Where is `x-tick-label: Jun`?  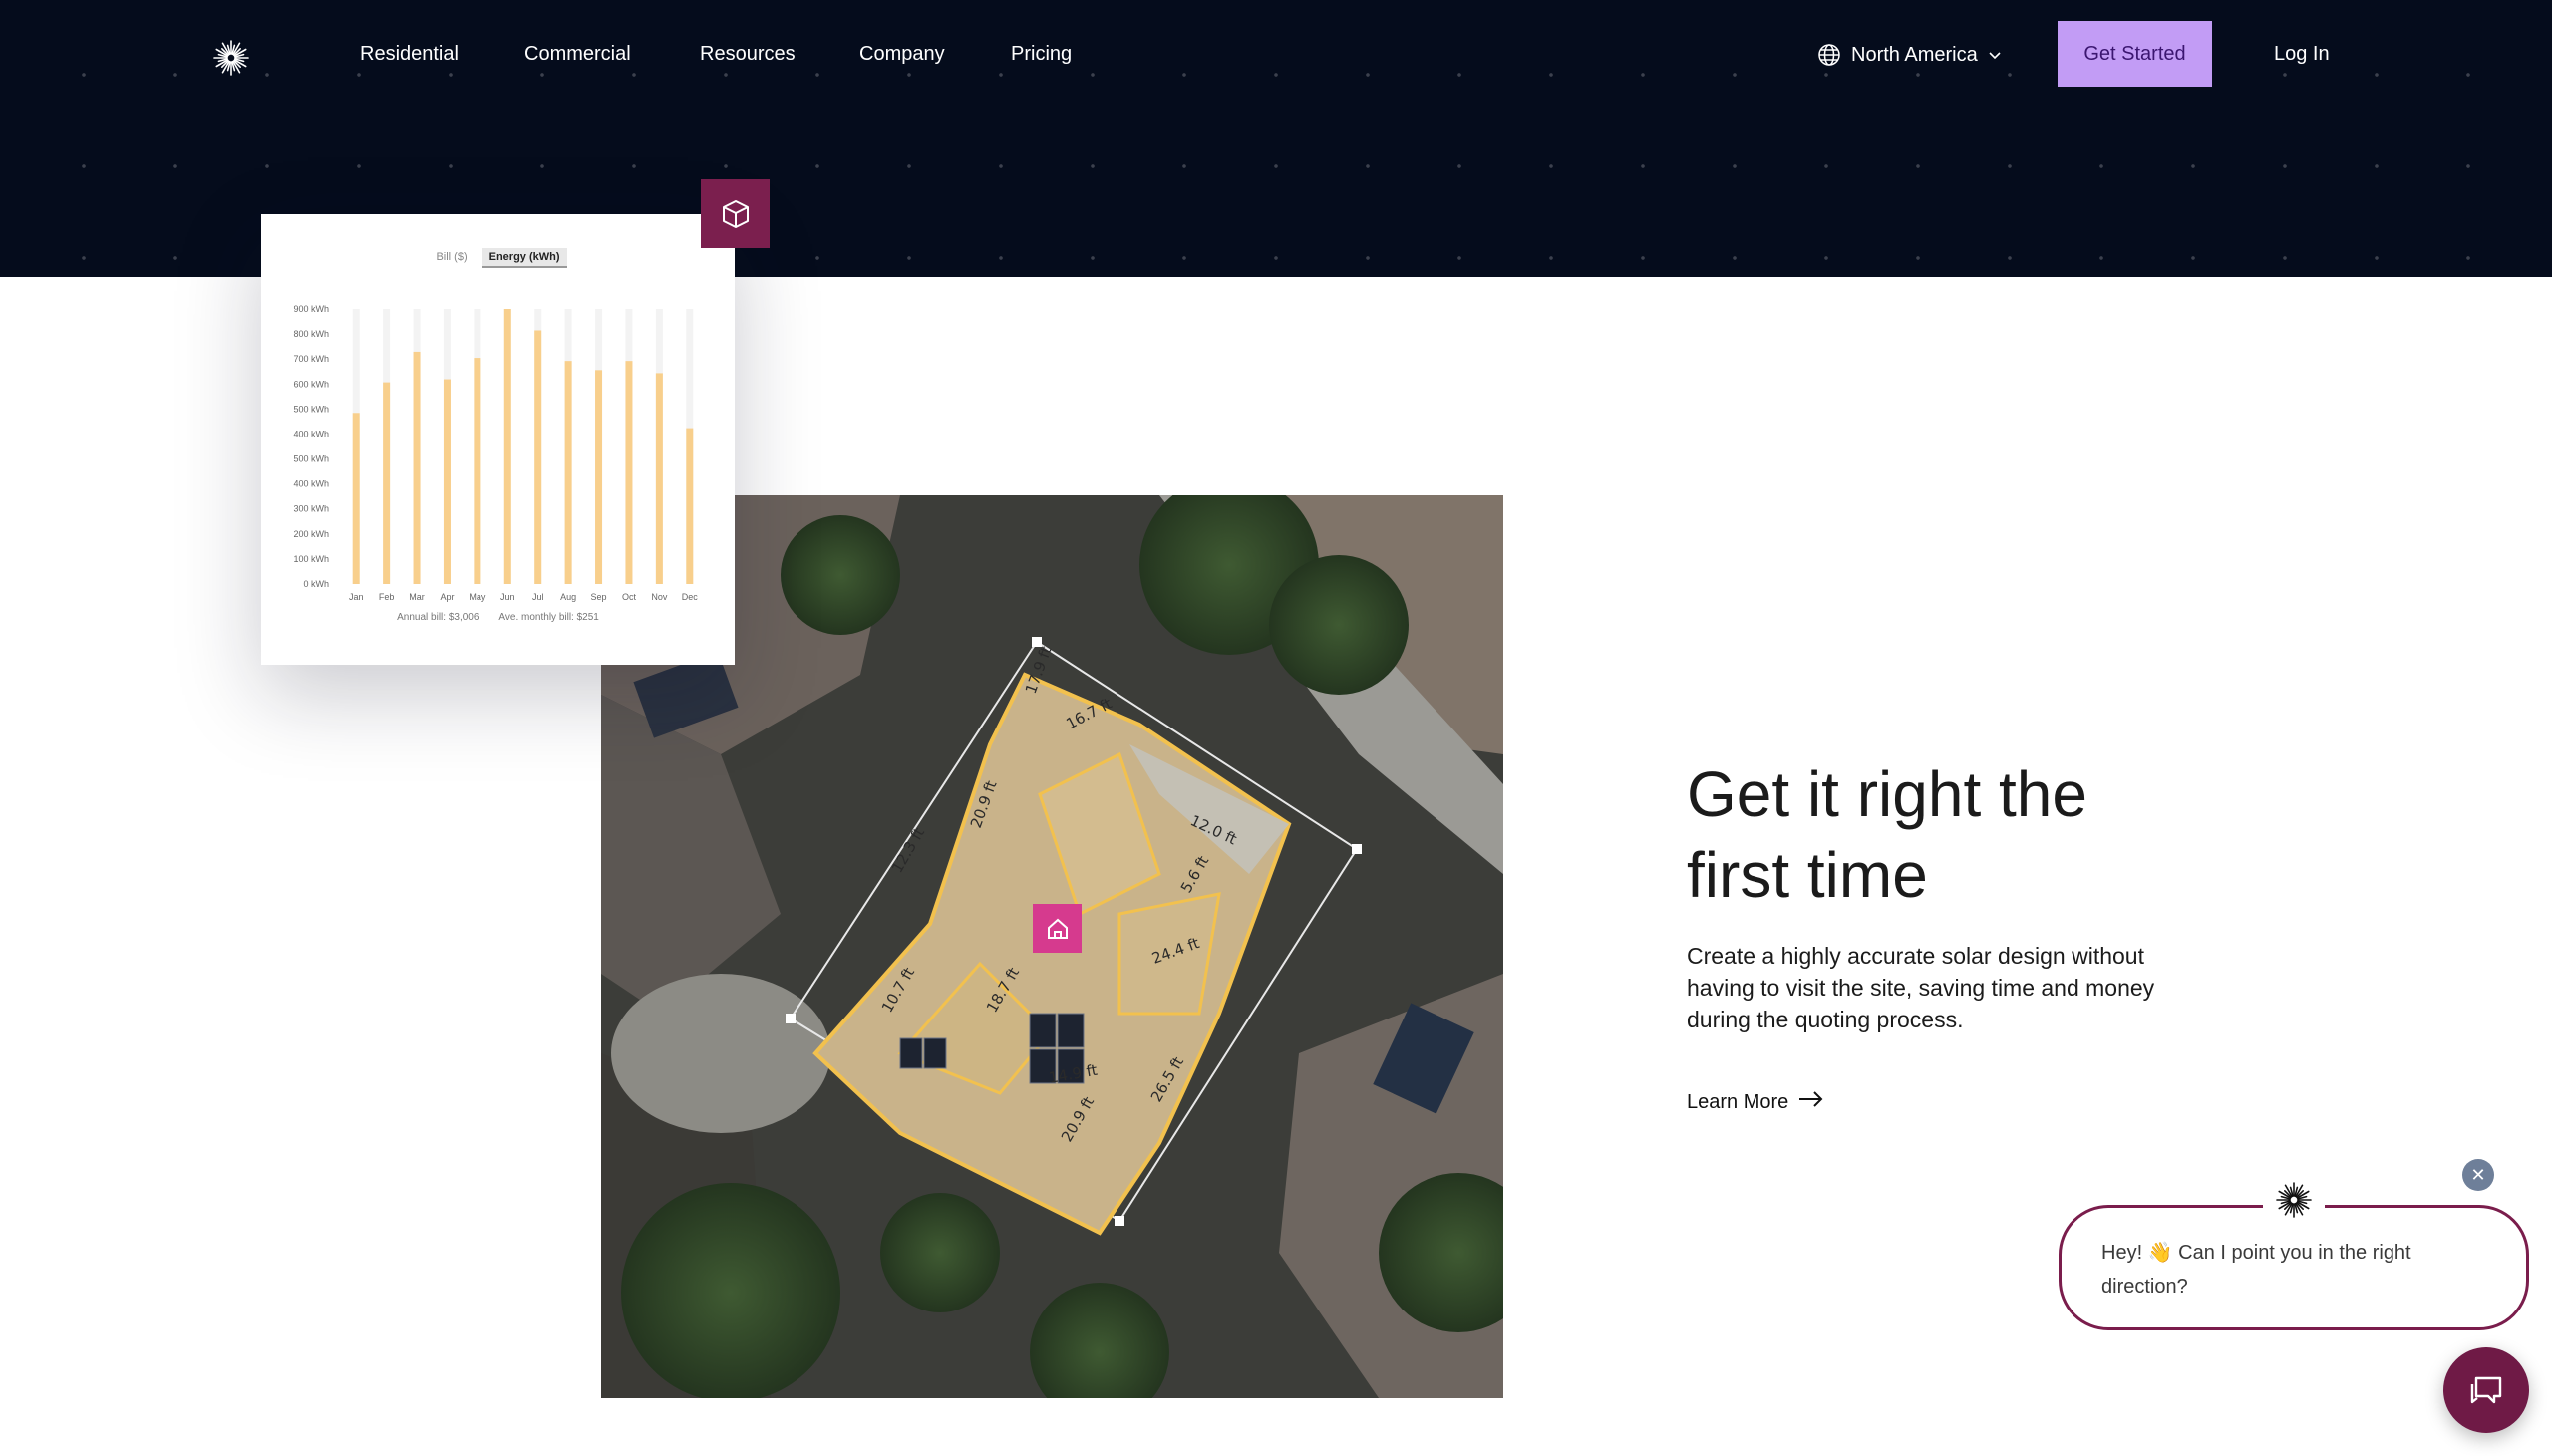
x-tick-label: Jun is located at coordinates (507, 597).